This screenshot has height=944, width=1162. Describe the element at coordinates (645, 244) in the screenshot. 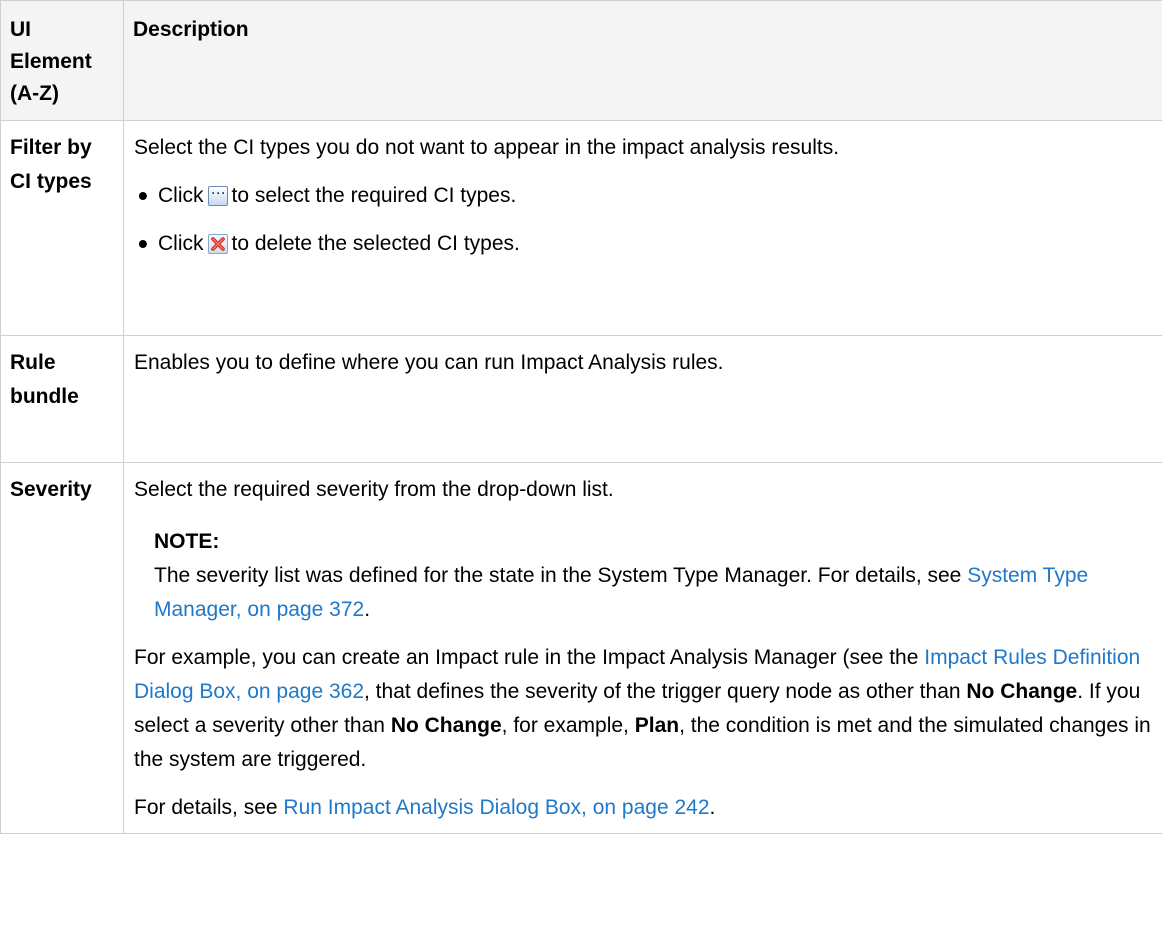

I see `list-item: • Click to delete the selected CI types.` at that location.